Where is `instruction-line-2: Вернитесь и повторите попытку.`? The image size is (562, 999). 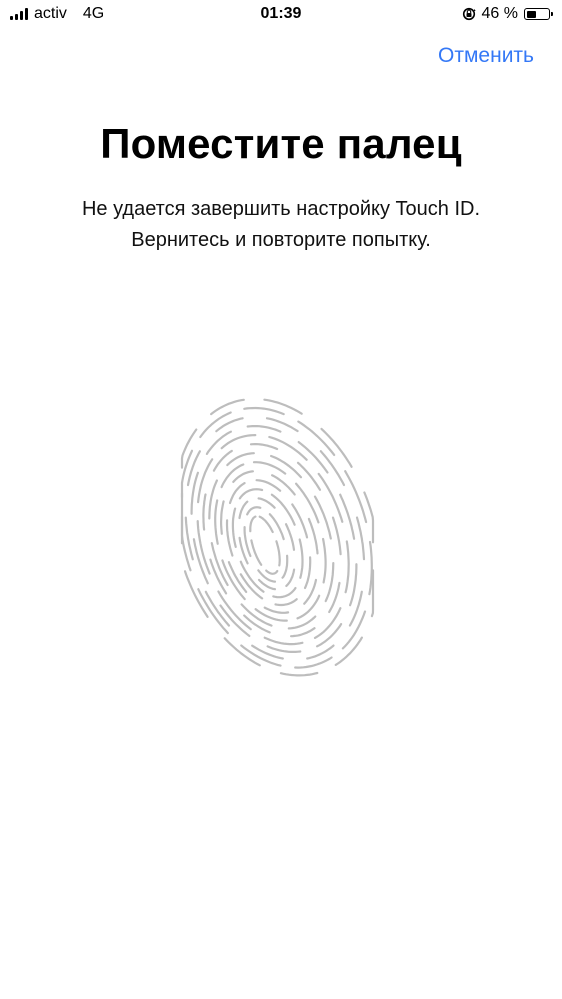
instruction-line-2: Вернитесь и повторите попытку. is located at coordinates (281, 240).